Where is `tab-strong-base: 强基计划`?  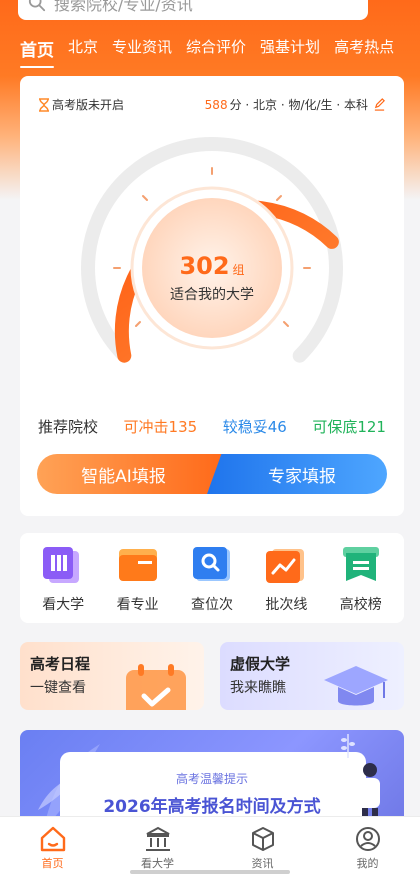 tab-strong-base: 强基计划 is located at coordinates (290, 51).